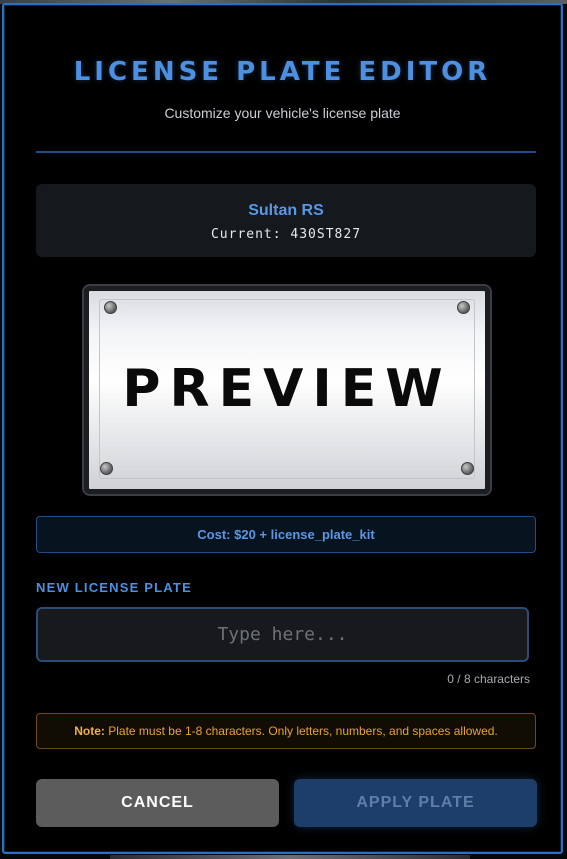 This screenshot has height=859, width=567. Describe the element at coordinates (286, 152) in the screenshot. I see `header-divider` at that location.